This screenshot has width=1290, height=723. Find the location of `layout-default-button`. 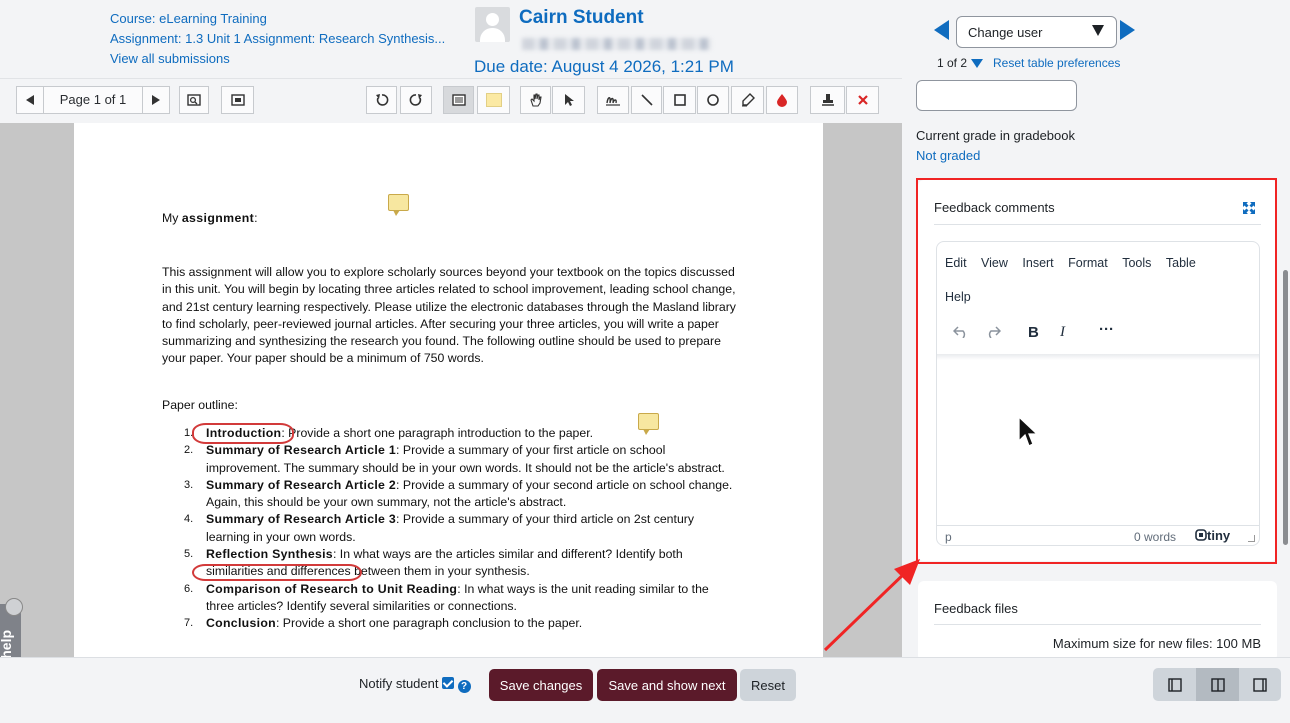

layout-default-button is located at coordinates (1217, 684).